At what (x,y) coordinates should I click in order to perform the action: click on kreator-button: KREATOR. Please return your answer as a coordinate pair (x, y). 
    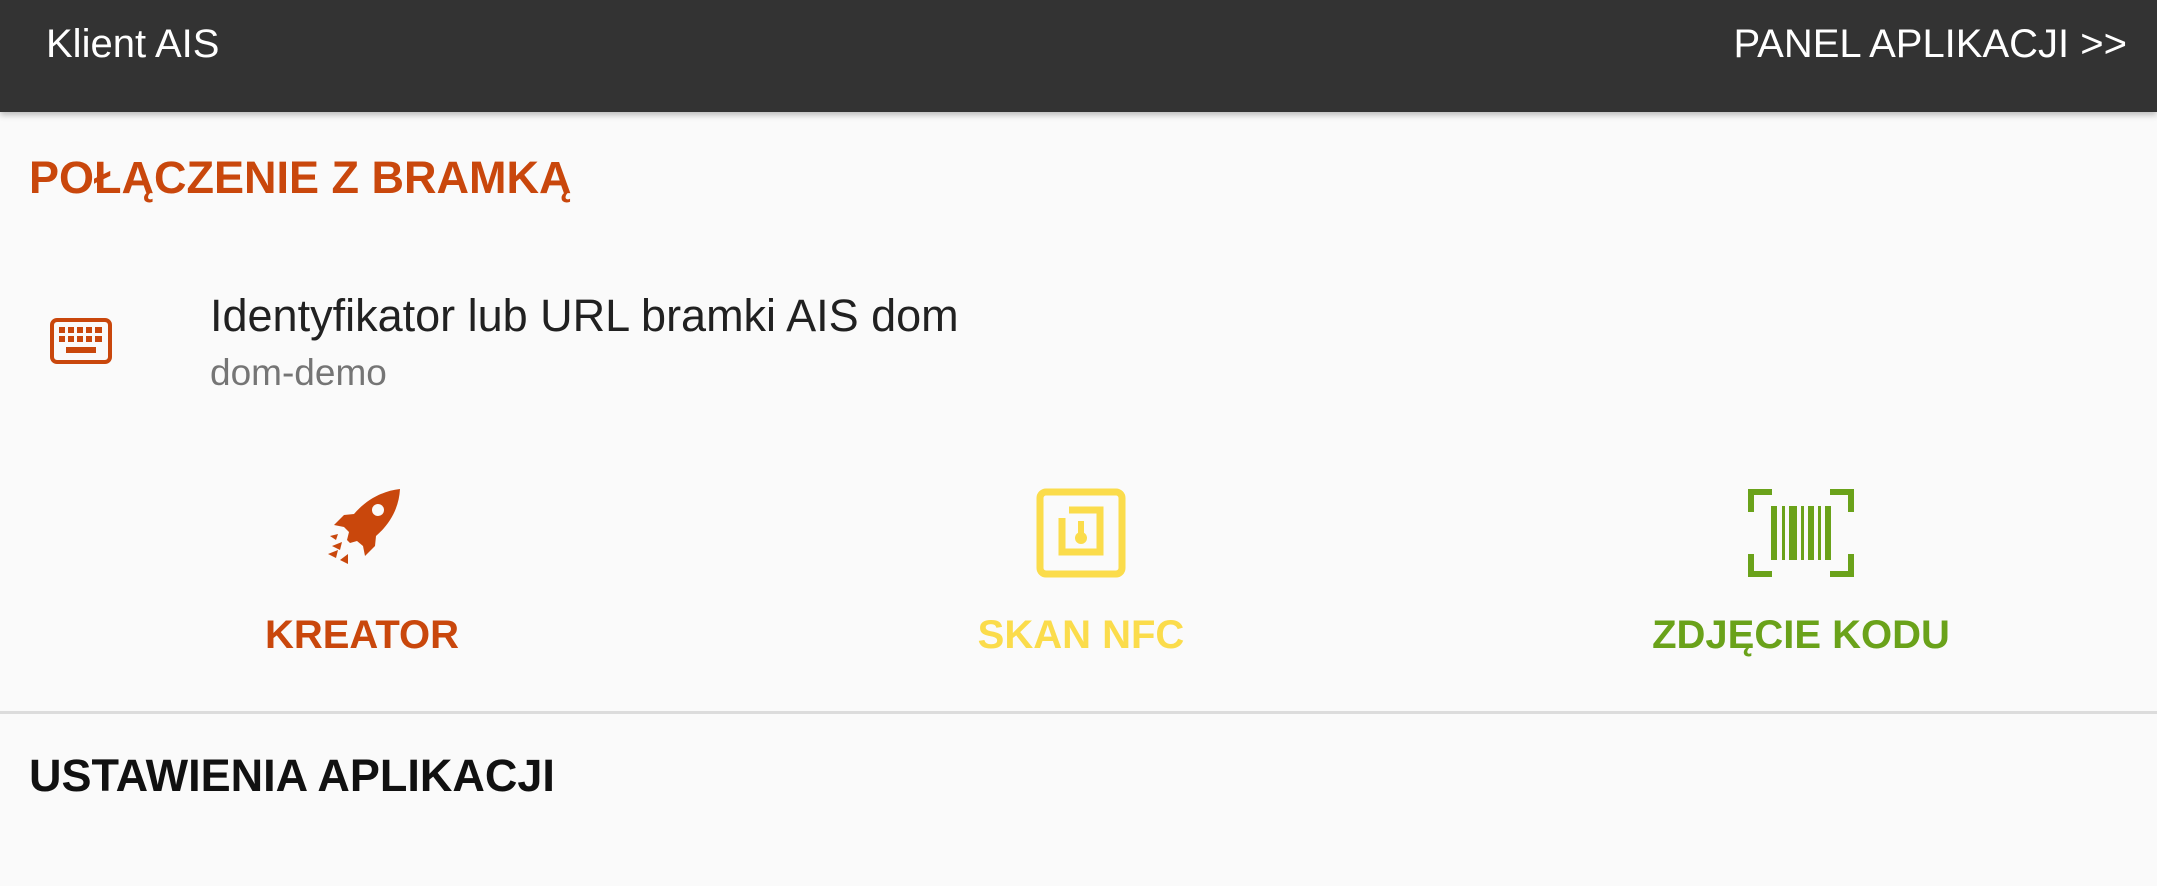
    Looking at the image, I should click on (362, 578).